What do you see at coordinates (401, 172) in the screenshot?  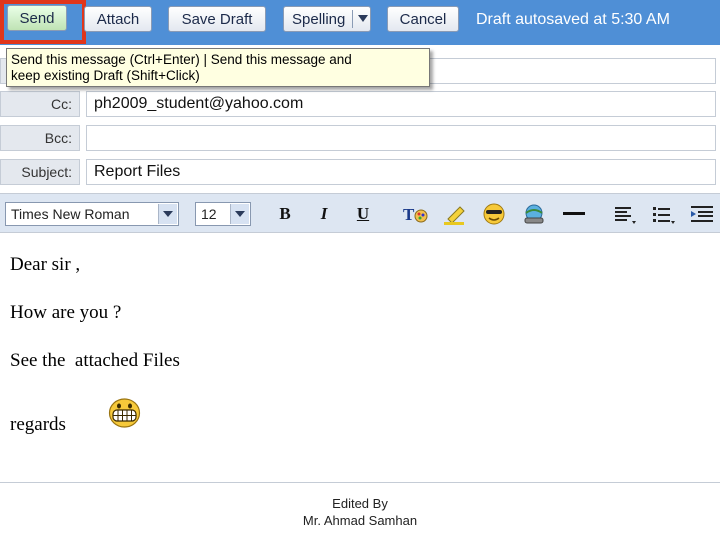 I see `subject-field: Report Files` at bounding box center [401, 172].